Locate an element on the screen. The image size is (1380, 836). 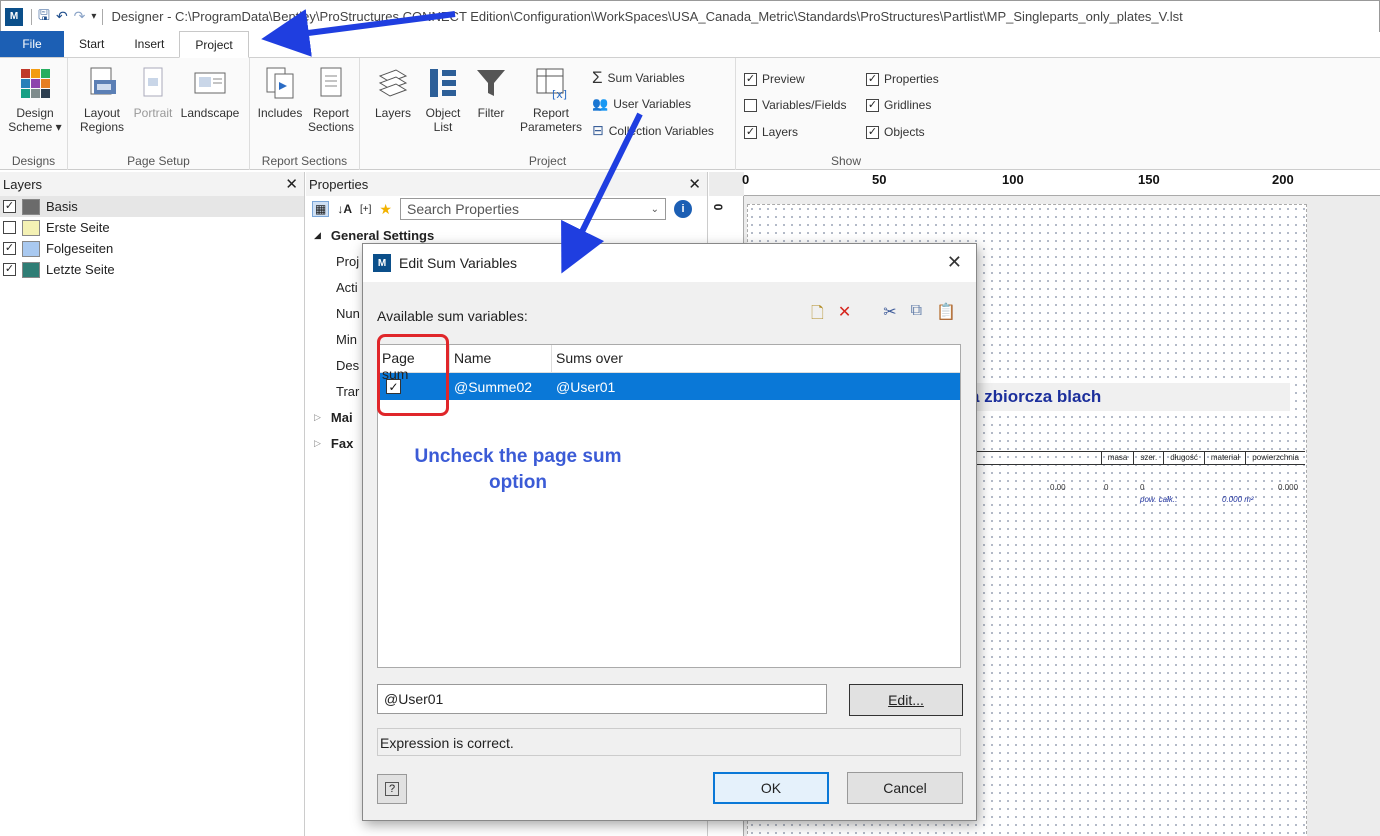
objects-checkbox: ✓ is located at coordinates (872, 132).